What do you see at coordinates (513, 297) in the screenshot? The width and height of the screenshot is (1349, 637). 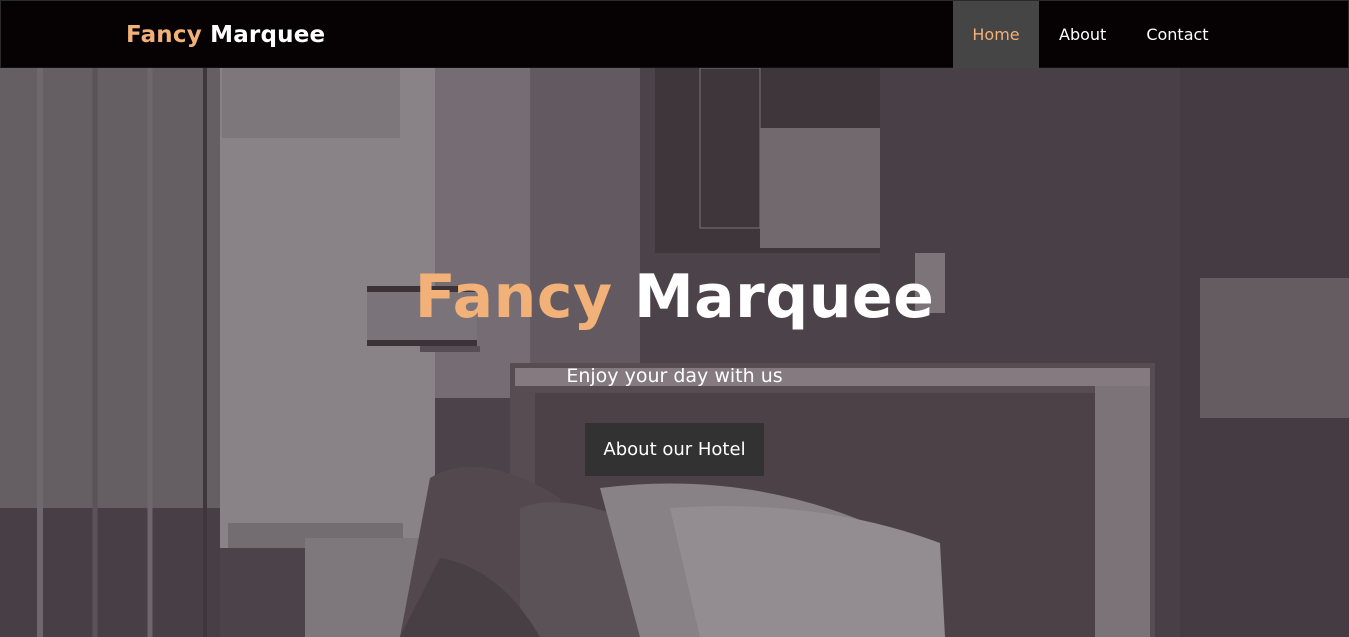 I see `hero-title-accent: Fancy` at bounding box center [513, 297].